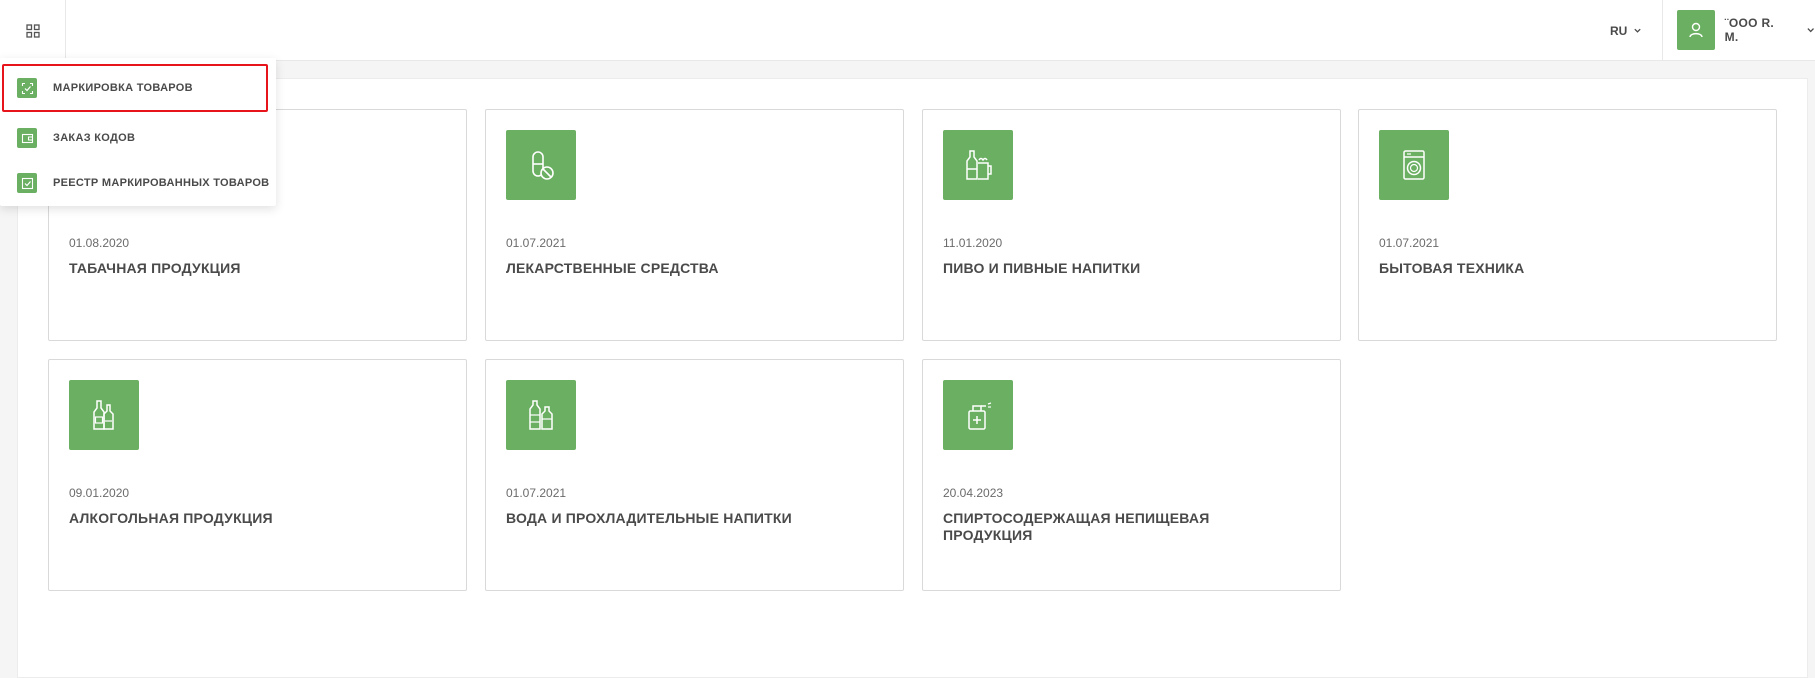 This screenshot has width=1815, height=678. Describe the element at coordinates (94, 138) in the screenshot. I see `menu-item-label: ЗАКАЗ КОДОВ` at that location.